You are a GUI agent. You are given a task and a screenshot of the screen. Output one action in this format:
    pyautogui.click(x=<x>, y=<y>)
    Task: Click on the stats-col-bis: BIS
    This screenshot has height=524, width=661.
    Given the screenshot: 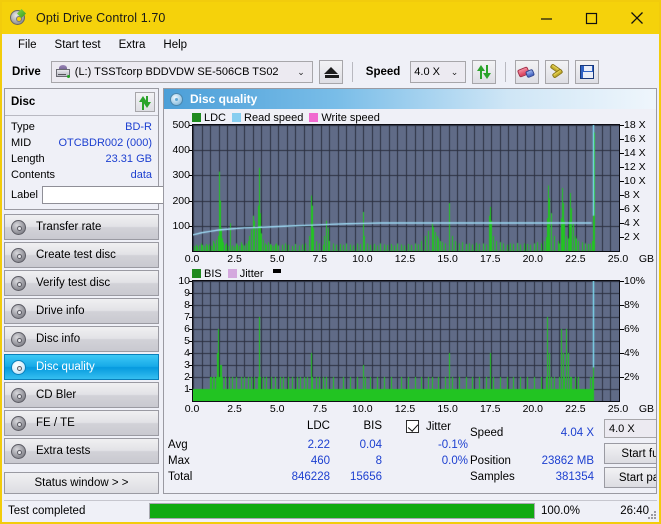 What is the action you would take?
    pyautogui.click(x=372, y=426)
    